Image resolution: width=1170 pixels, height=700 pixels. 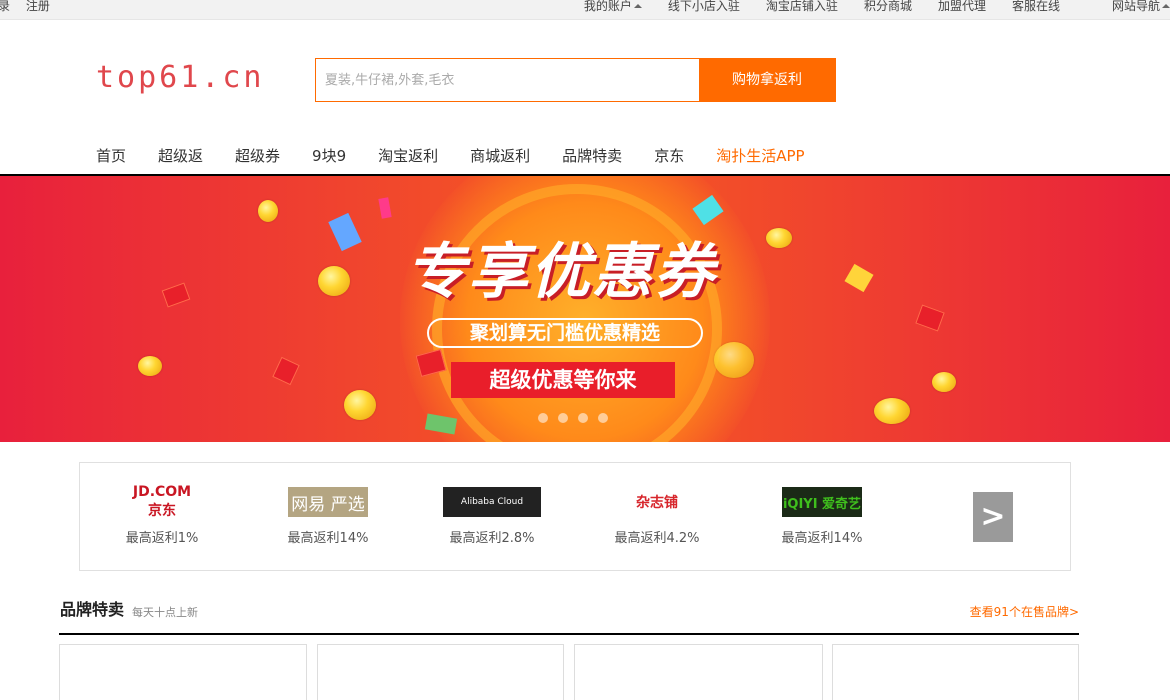 I want to click on my-account-menu: 我的账户, so click(x=600, y=7).